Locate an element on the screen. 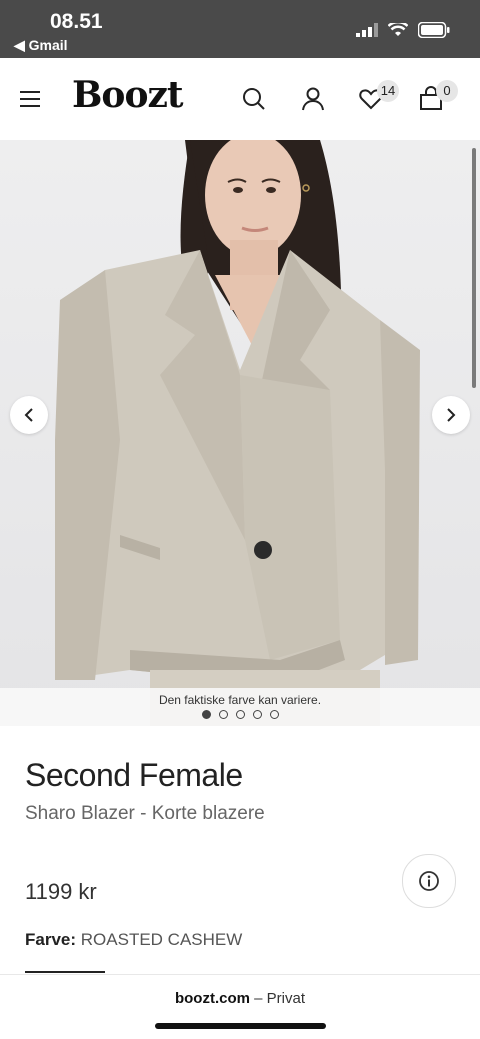 The image size is (480, 1039). status-time: 08.51 is located at coordinates (76, 21).